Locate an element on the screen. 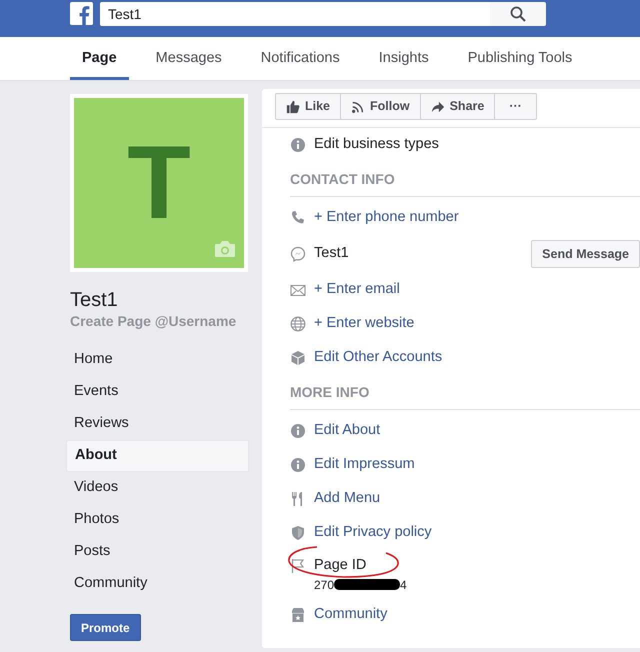 The image size is (640, 652). link: + Enter website is located at coordinates (364, 324).